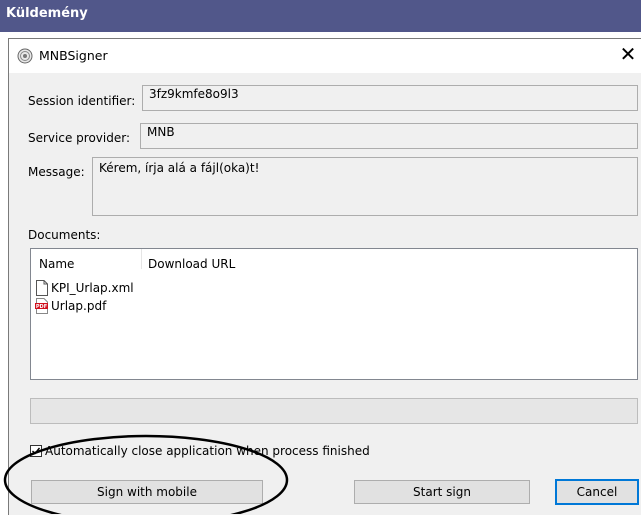 The height and width of the screenshot is (515, 641). Describe the element at coordinates (56, 264) in the screenshot. I see `column-header-name: Name` at that location.